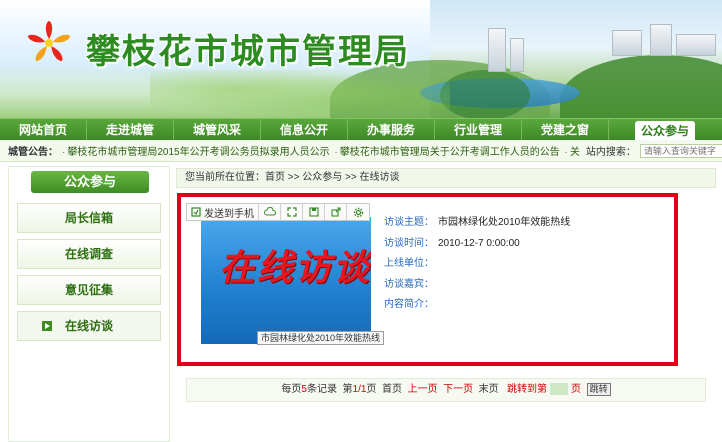 The image size is (722, 442). I want to click on pager-per-page-suffix: 条记录, so click(321, 389).